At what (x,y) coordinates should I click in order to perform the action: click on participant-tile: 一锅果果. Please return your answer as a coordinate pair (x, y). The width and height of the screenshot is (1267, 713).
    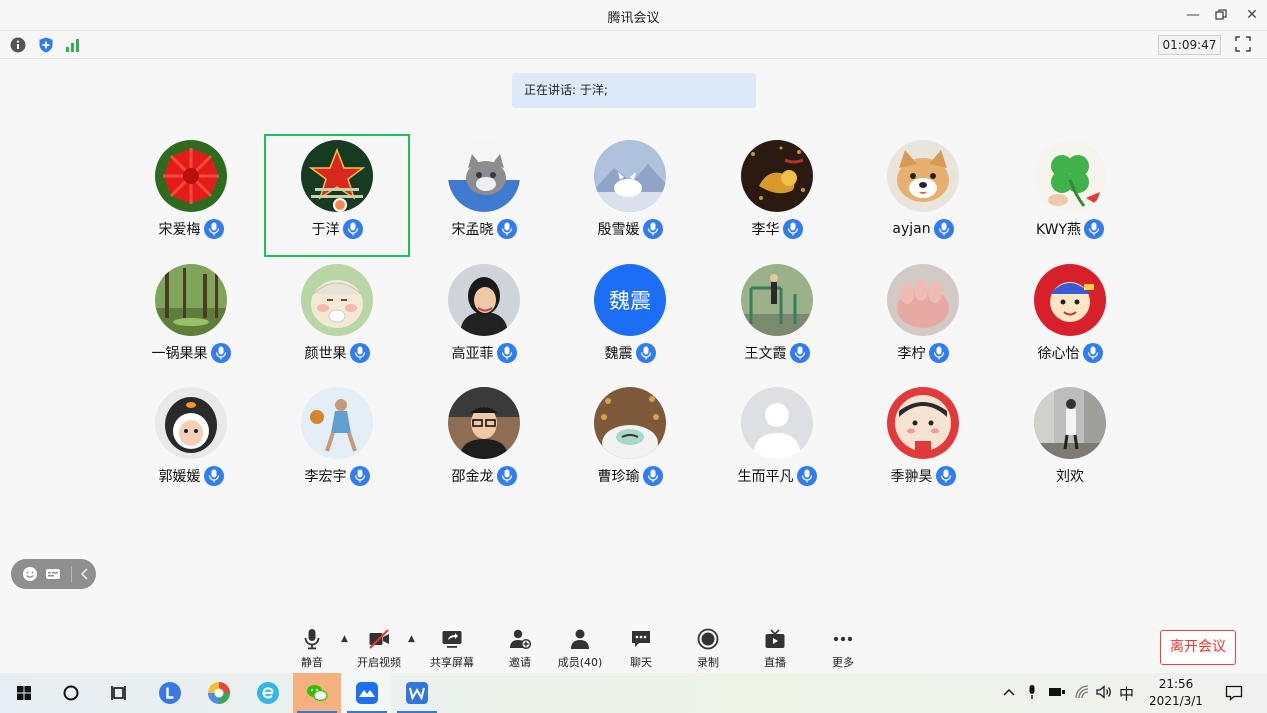
    Looking at the image, I should click on (191, 319).